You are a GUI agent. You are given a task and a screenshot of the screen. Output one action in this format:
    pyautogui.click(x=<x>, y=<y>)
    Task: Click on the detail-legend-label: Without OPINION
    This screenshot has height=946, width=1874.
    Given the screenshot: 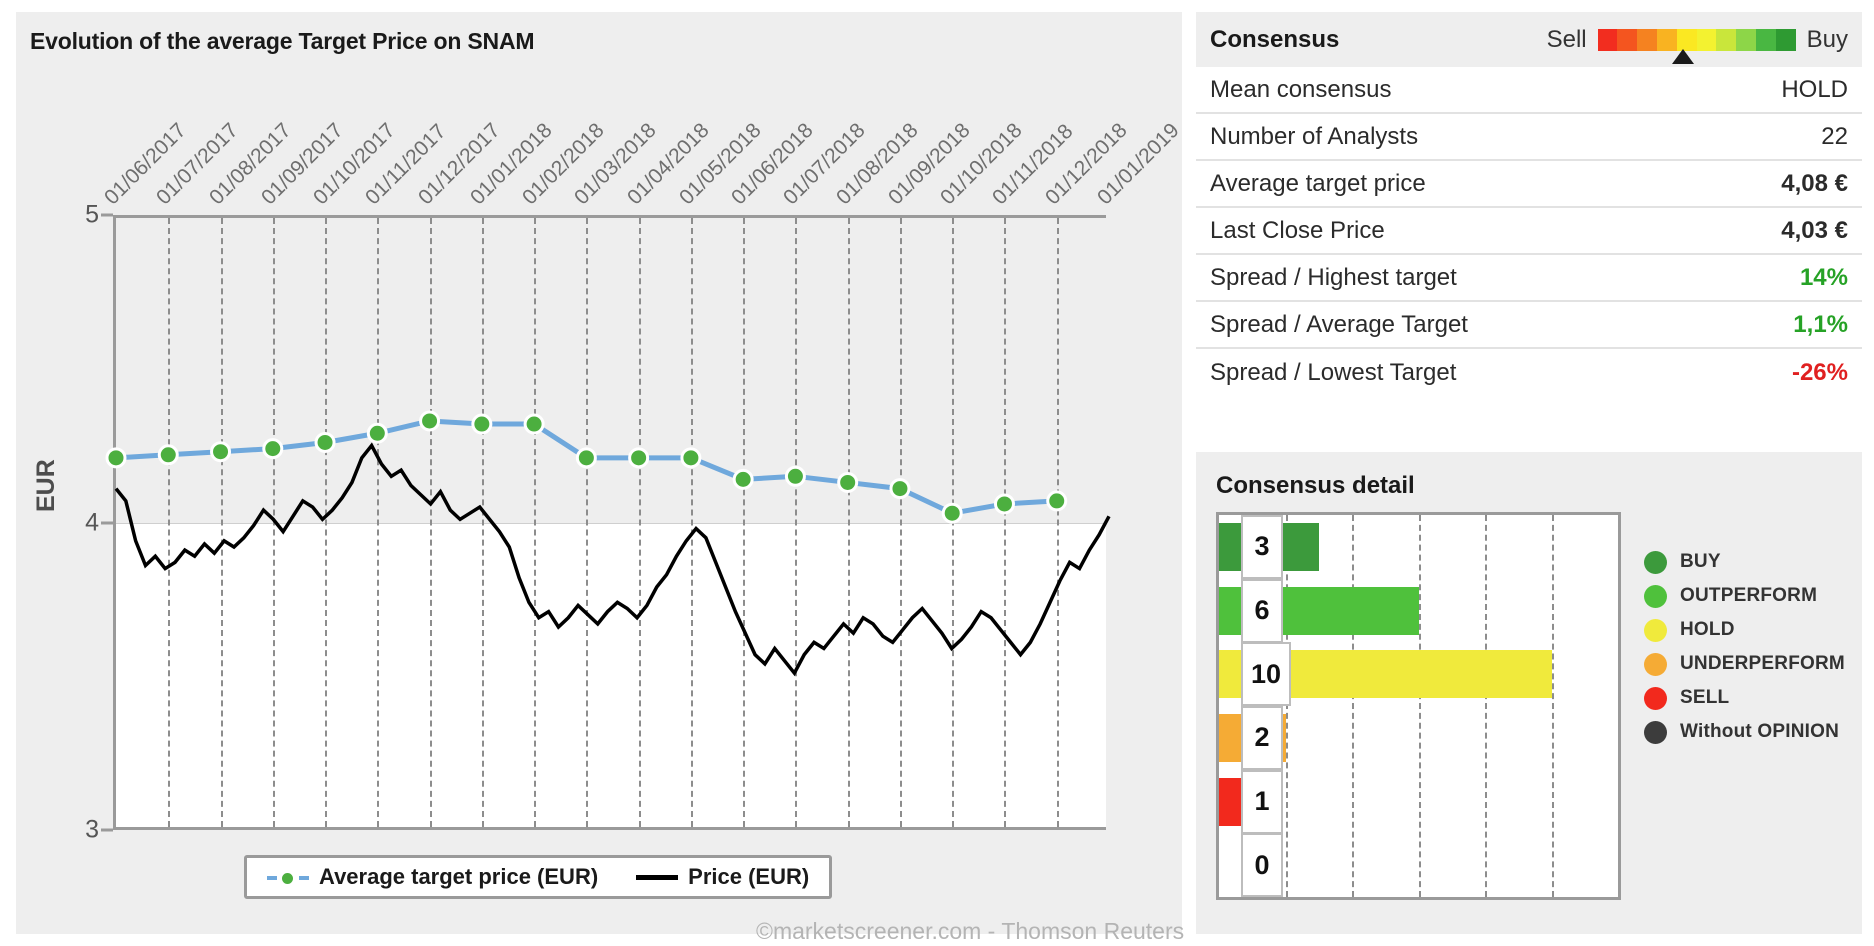 What is the action you would take?
    pyautogui.click(x=1760, y=731)
    